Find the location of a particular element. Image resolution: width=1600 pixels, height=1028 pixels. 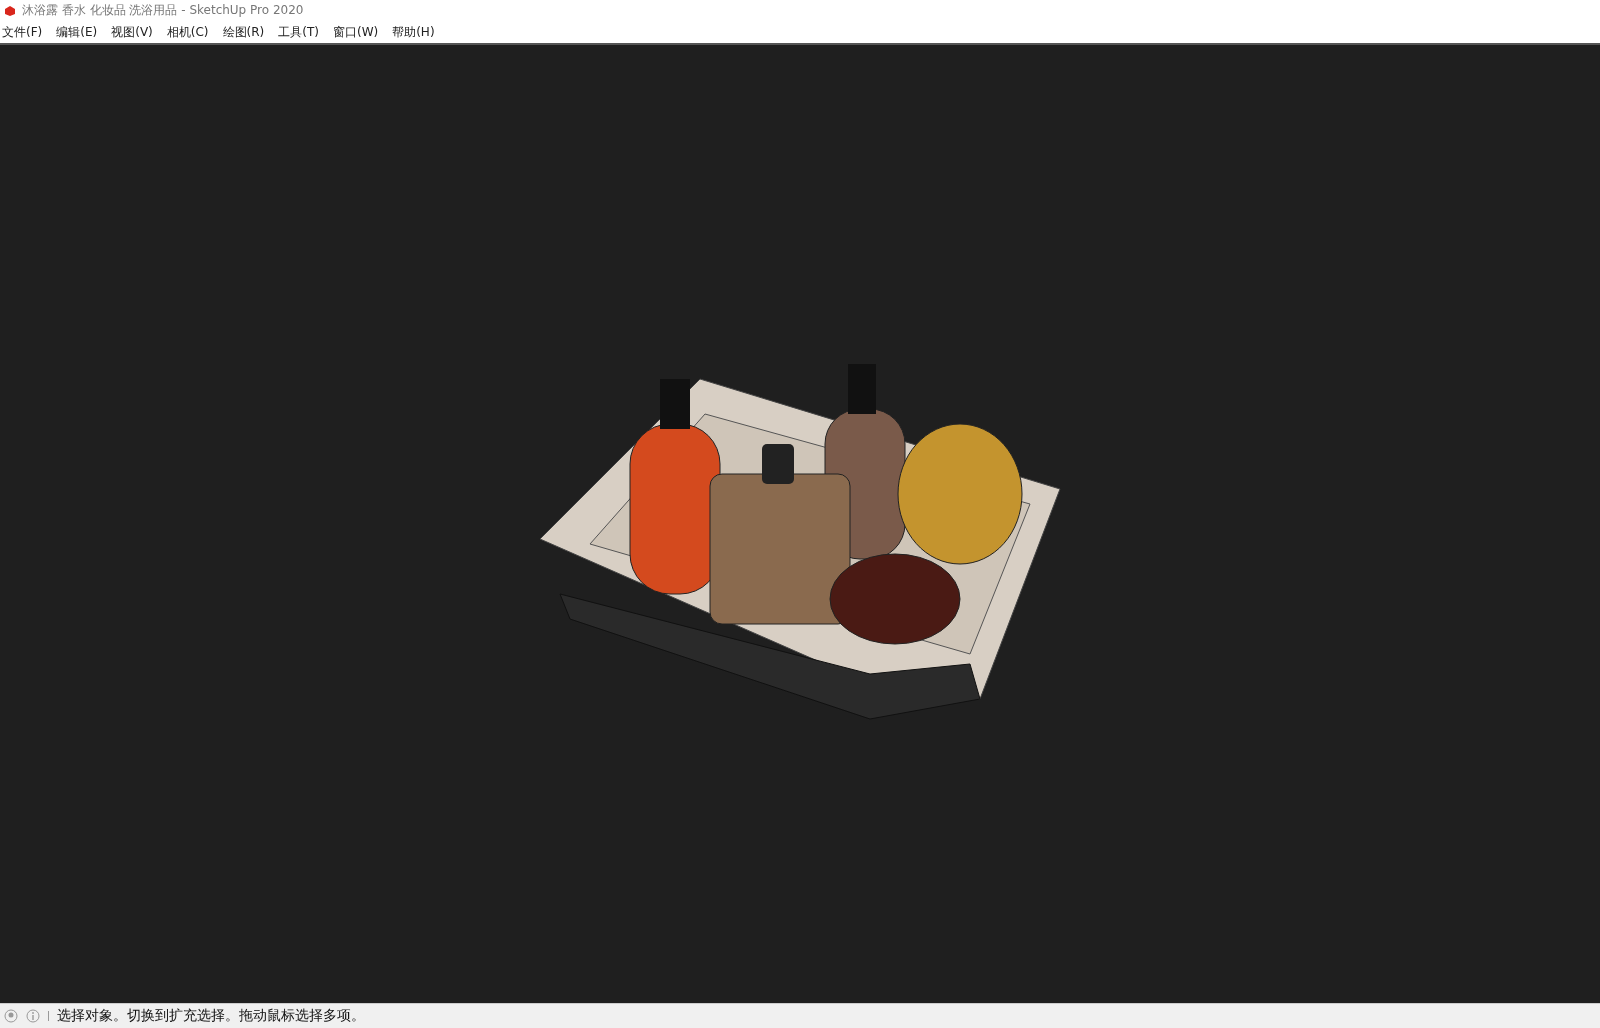

menu-item: 相机(C) is located at coordinates (190, 32).